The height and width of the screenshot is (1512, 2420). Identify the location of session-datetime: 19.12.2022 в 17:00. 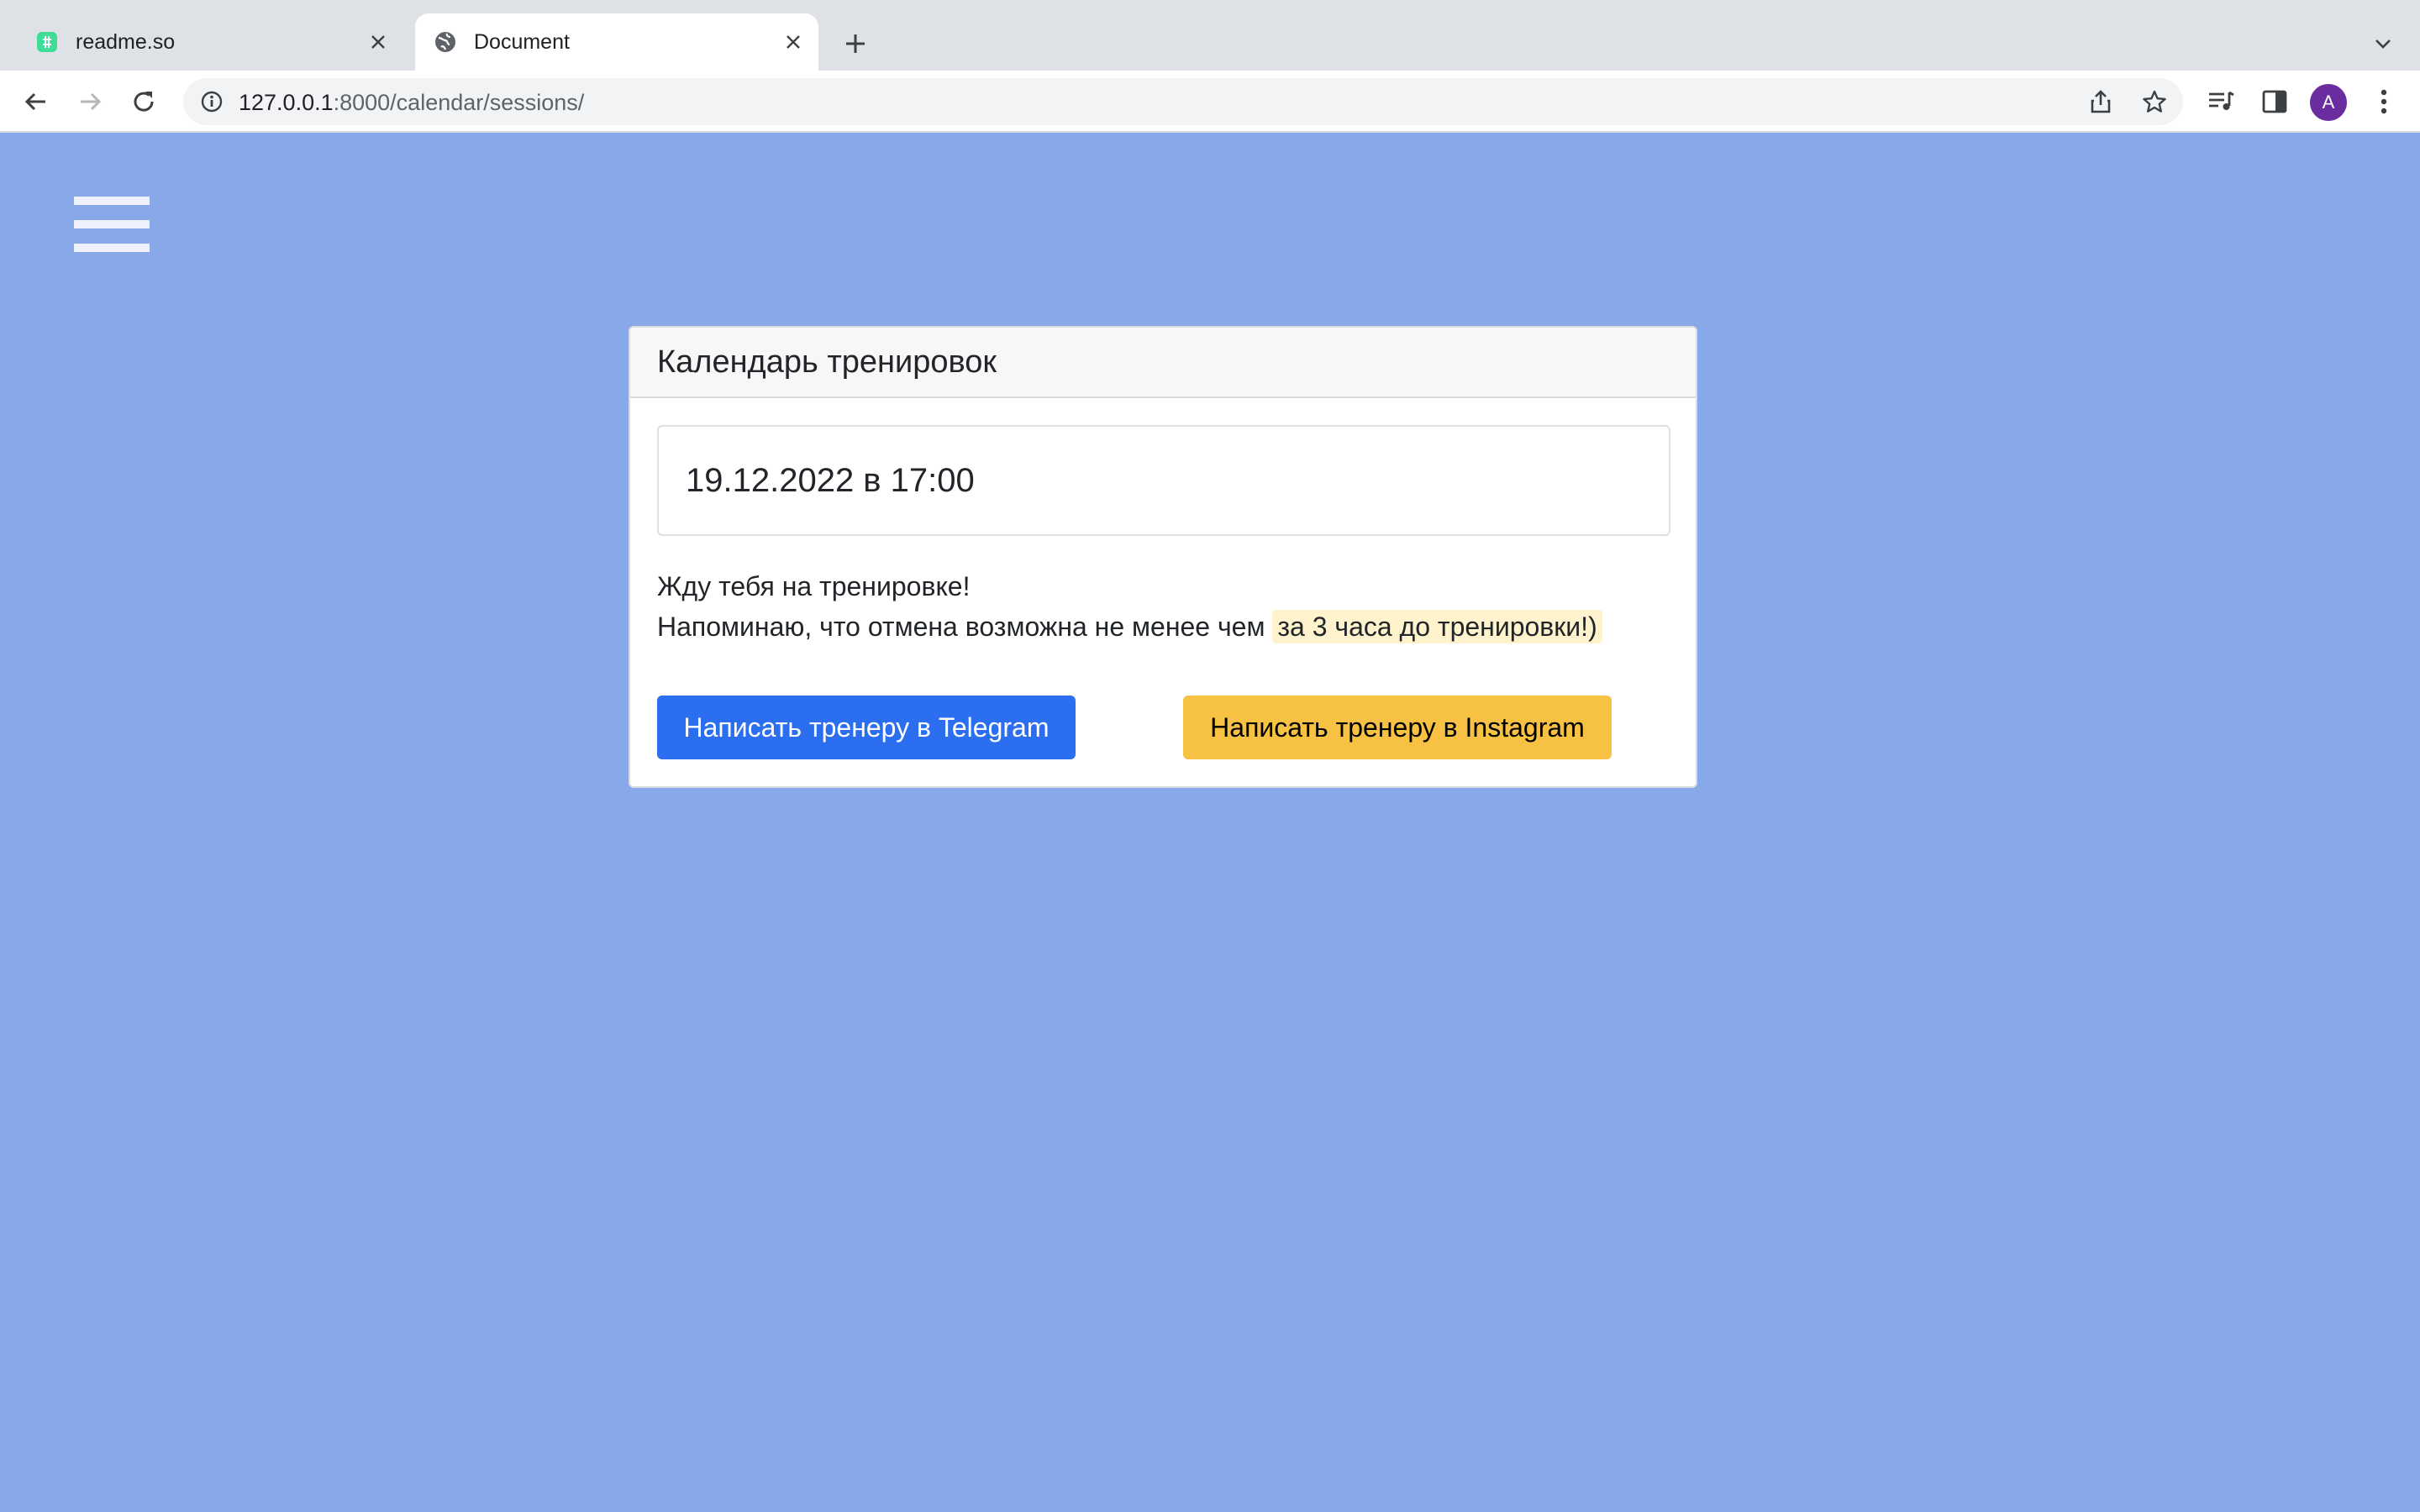
(830, 480).